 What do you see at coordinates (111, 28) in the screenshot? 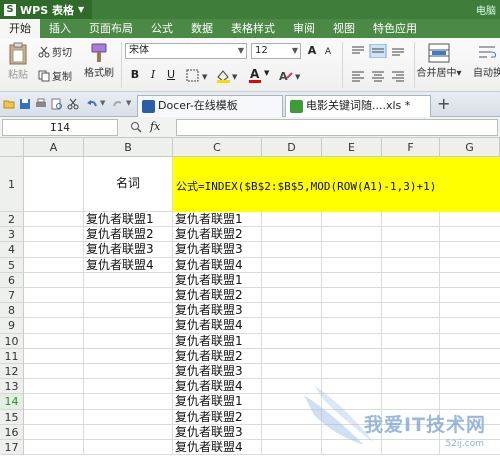
I see `tab-page-layout: 页面布局` at bounding box center [111, 28].